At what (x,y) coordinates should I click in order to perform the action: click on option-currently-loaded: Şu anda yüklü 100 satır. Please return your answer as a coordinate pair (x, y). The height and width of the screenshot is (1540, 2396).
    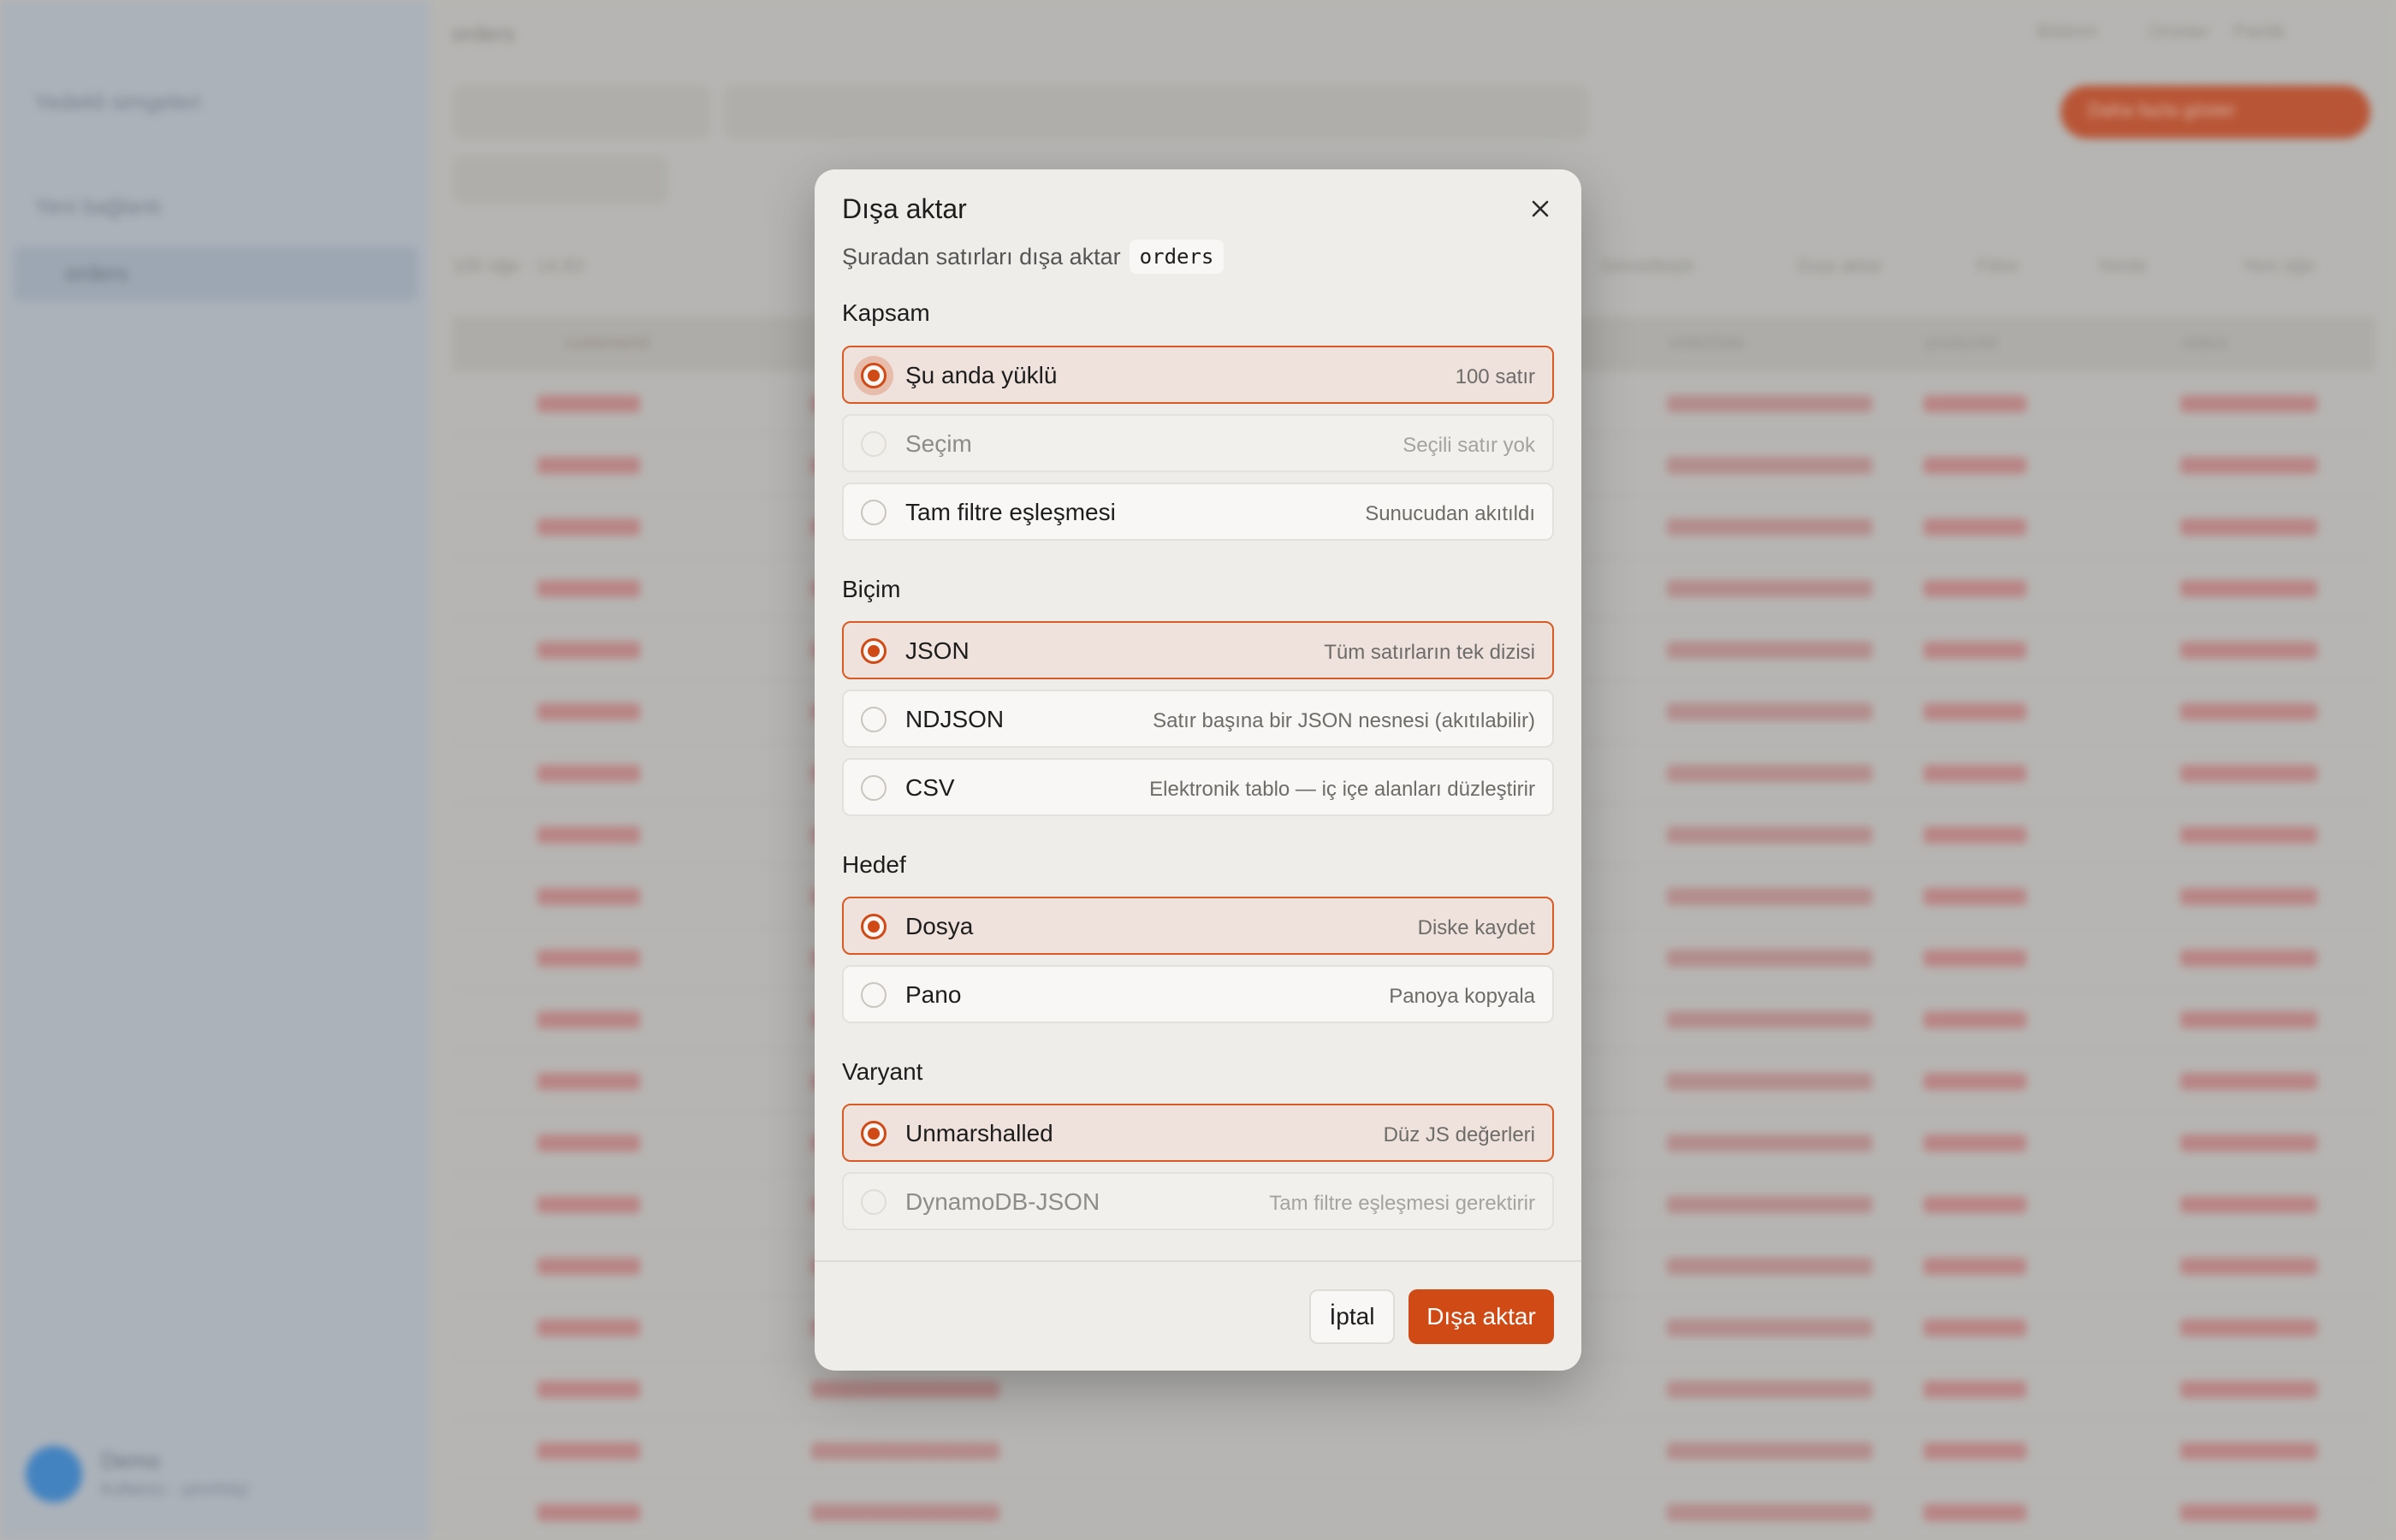
    Looking at the image, I should click on (1198, 375).